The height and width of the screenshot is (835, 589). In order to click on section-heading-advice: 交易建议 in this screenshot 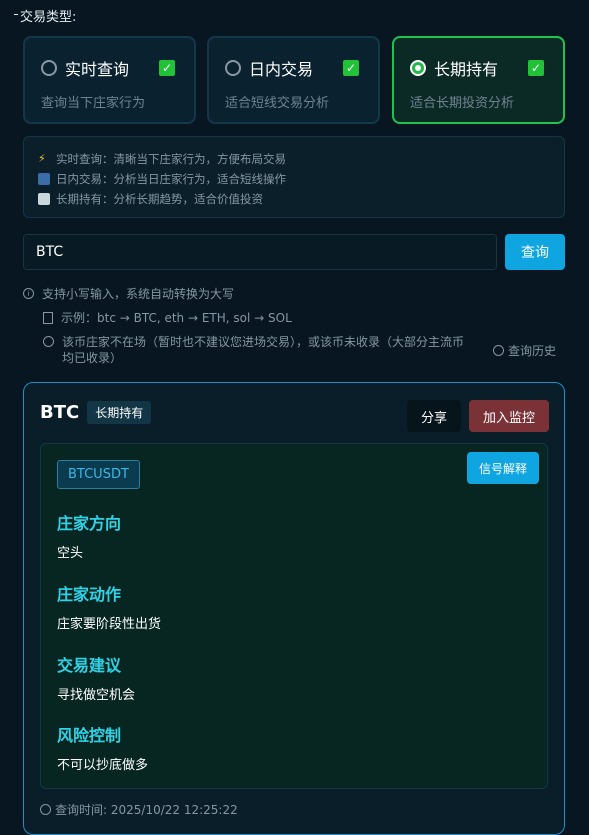, I will do `click(89, 665)`.